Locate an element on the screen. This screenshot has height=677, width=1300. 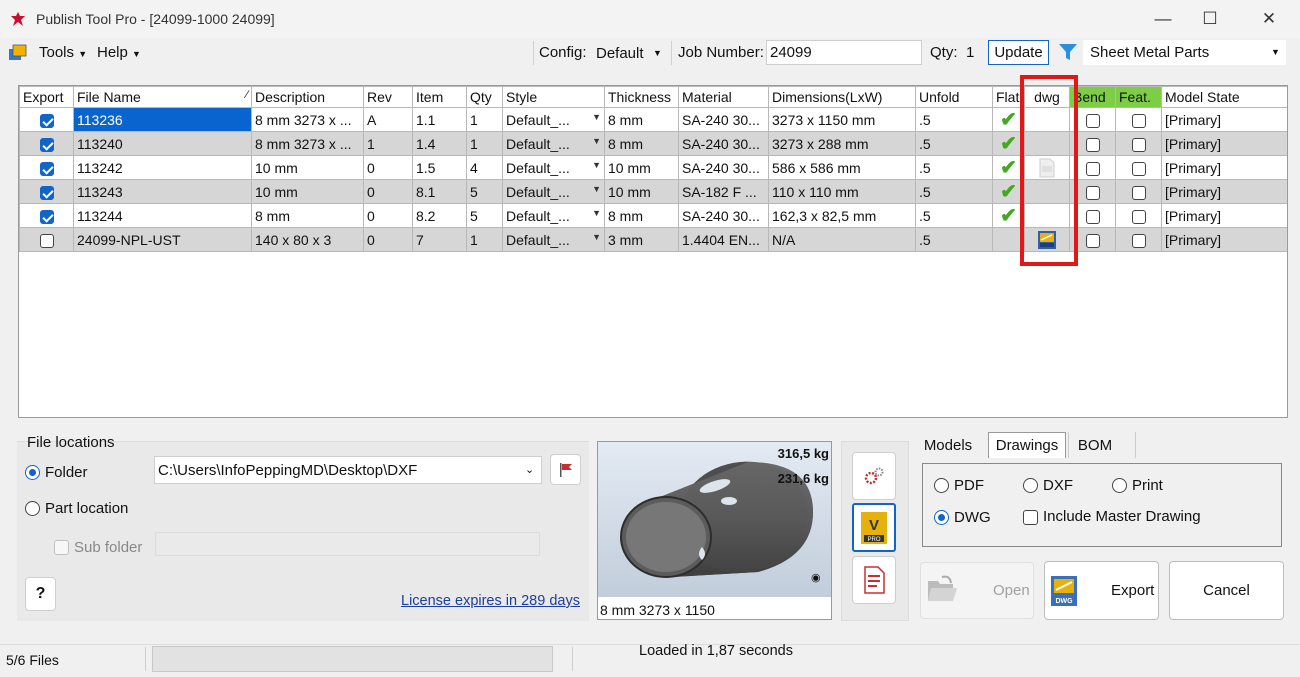
item-cell: 1.5 is located at coordinates (439, 167).